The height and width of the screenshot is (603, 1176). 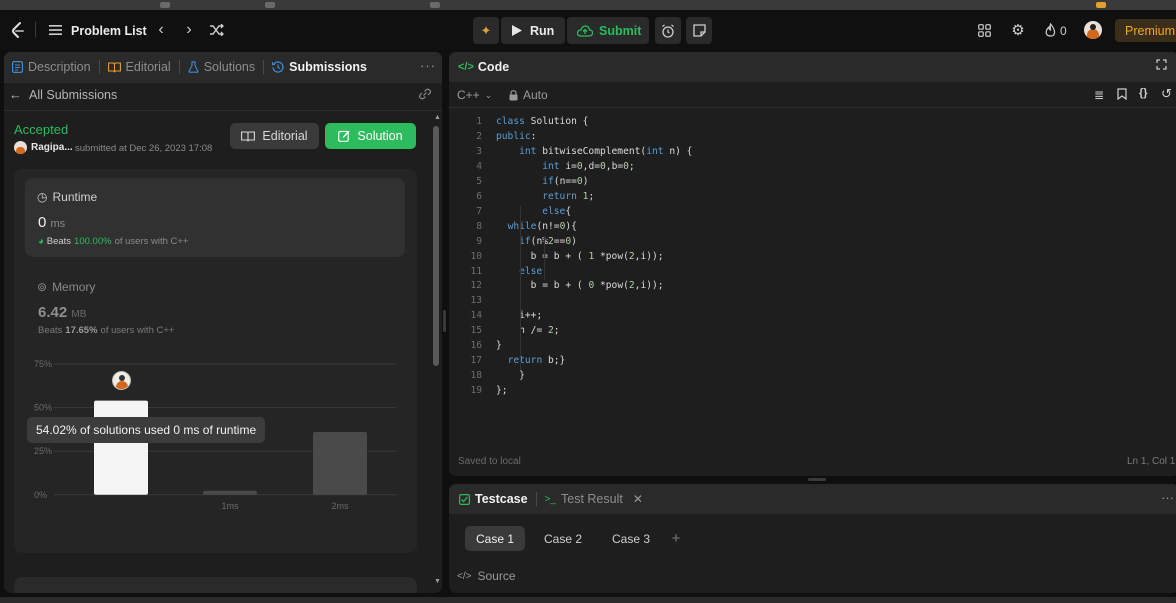 I want to click on cloud-upload-icon, so click(x=585, y=30).